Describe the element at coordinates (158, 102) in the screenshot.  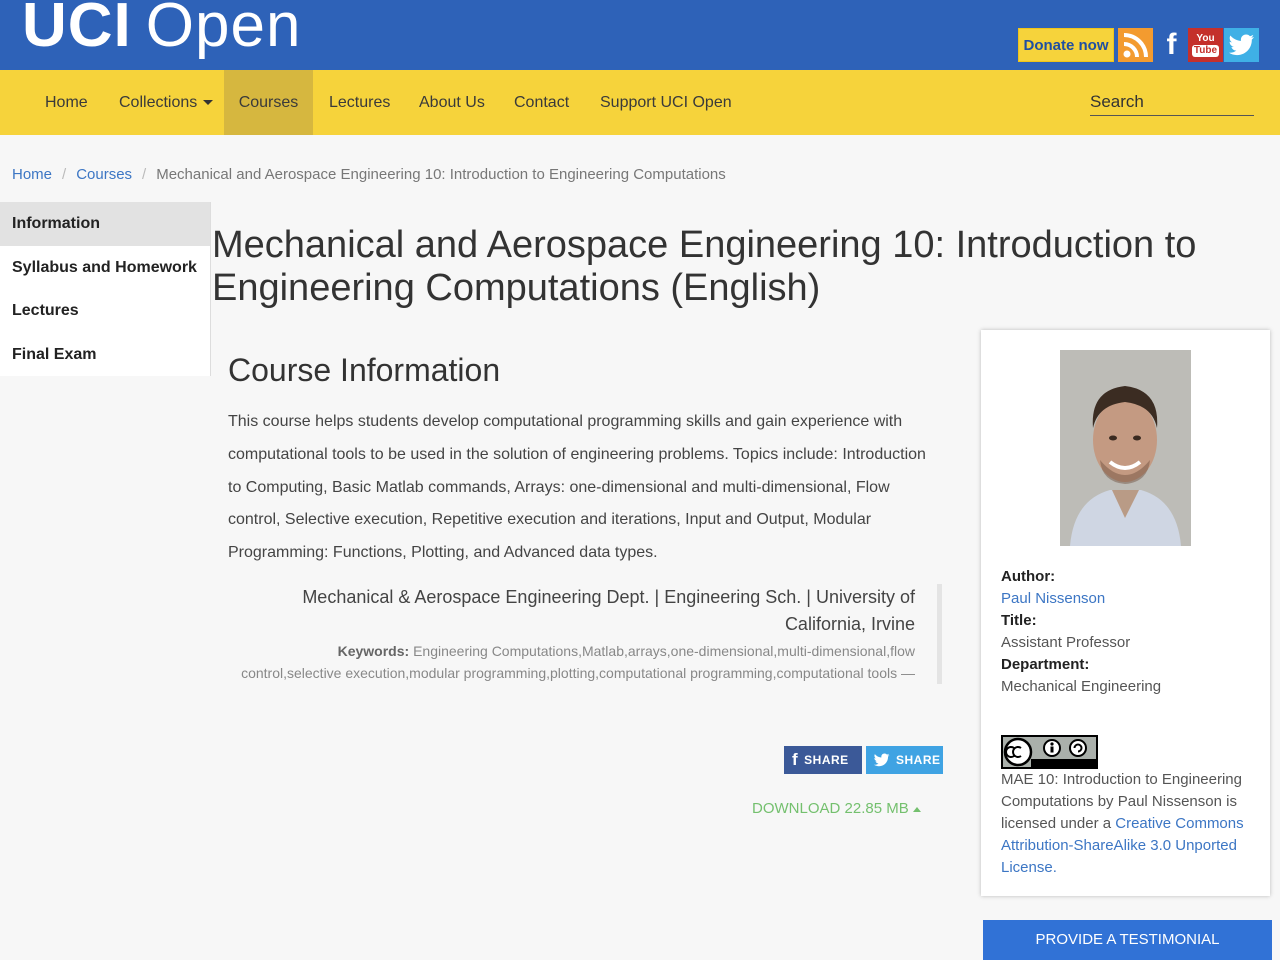
I see `nav-collections-label: Collections` at that location.